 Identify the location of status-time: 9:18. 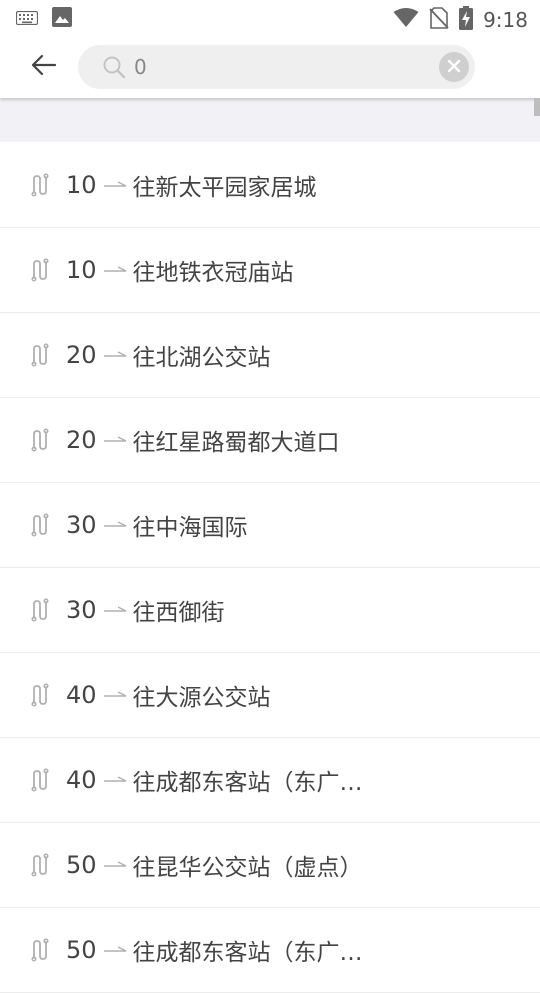
(505, 20).